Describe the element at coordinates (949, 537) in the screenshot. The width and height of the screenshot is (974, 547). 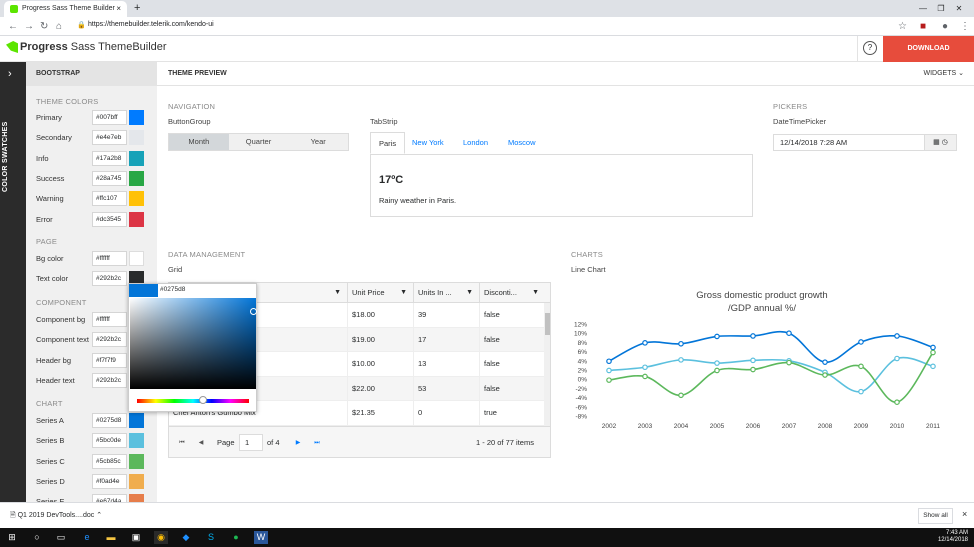
I see `system-clock: 7:43 AM 12/14/2018` at that location.